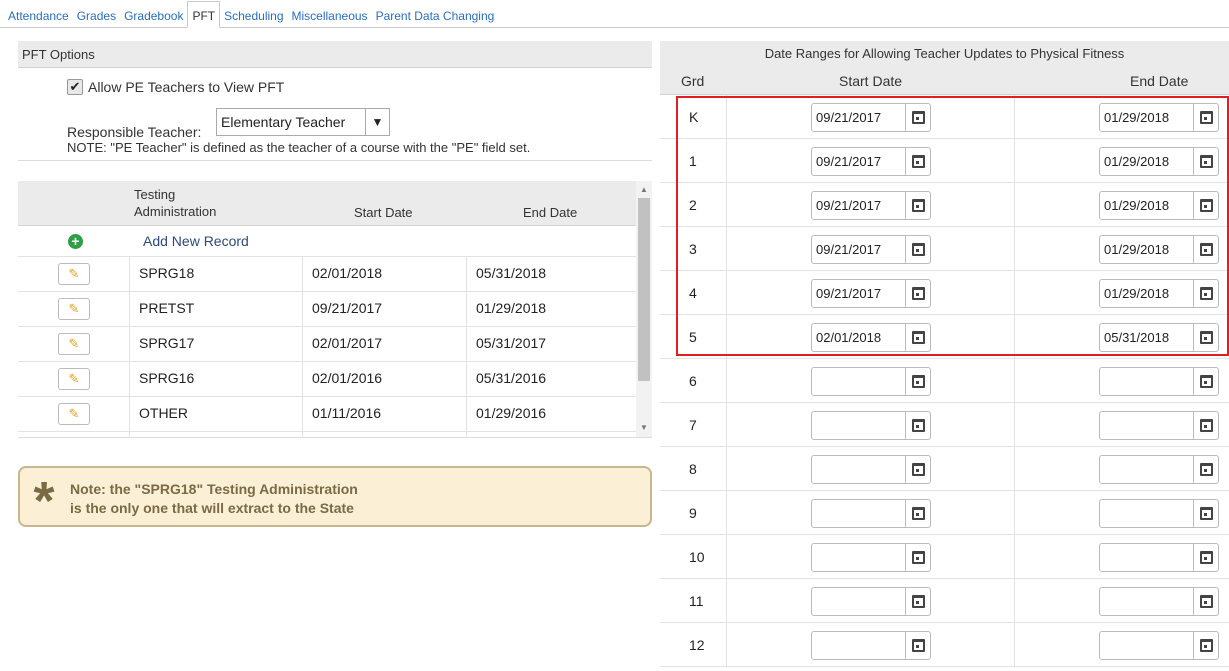 Image resolution: width=1229 pixels, height=671 pixels. Describe the element at coordinates (944, 513) in the screenshot. I see `grade-row: 9` at that location.